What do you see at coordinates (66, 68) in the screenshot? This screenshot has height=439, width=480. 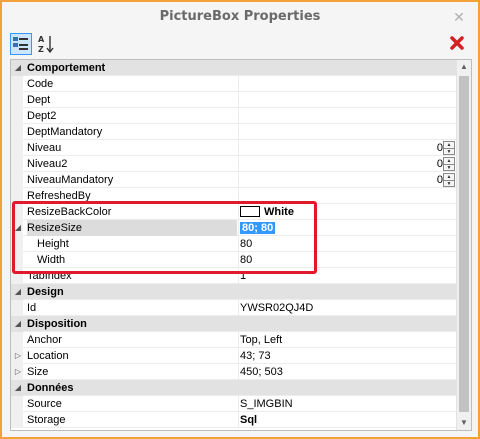 I see `category-label: Comportement` at bounding box center [66, 68].